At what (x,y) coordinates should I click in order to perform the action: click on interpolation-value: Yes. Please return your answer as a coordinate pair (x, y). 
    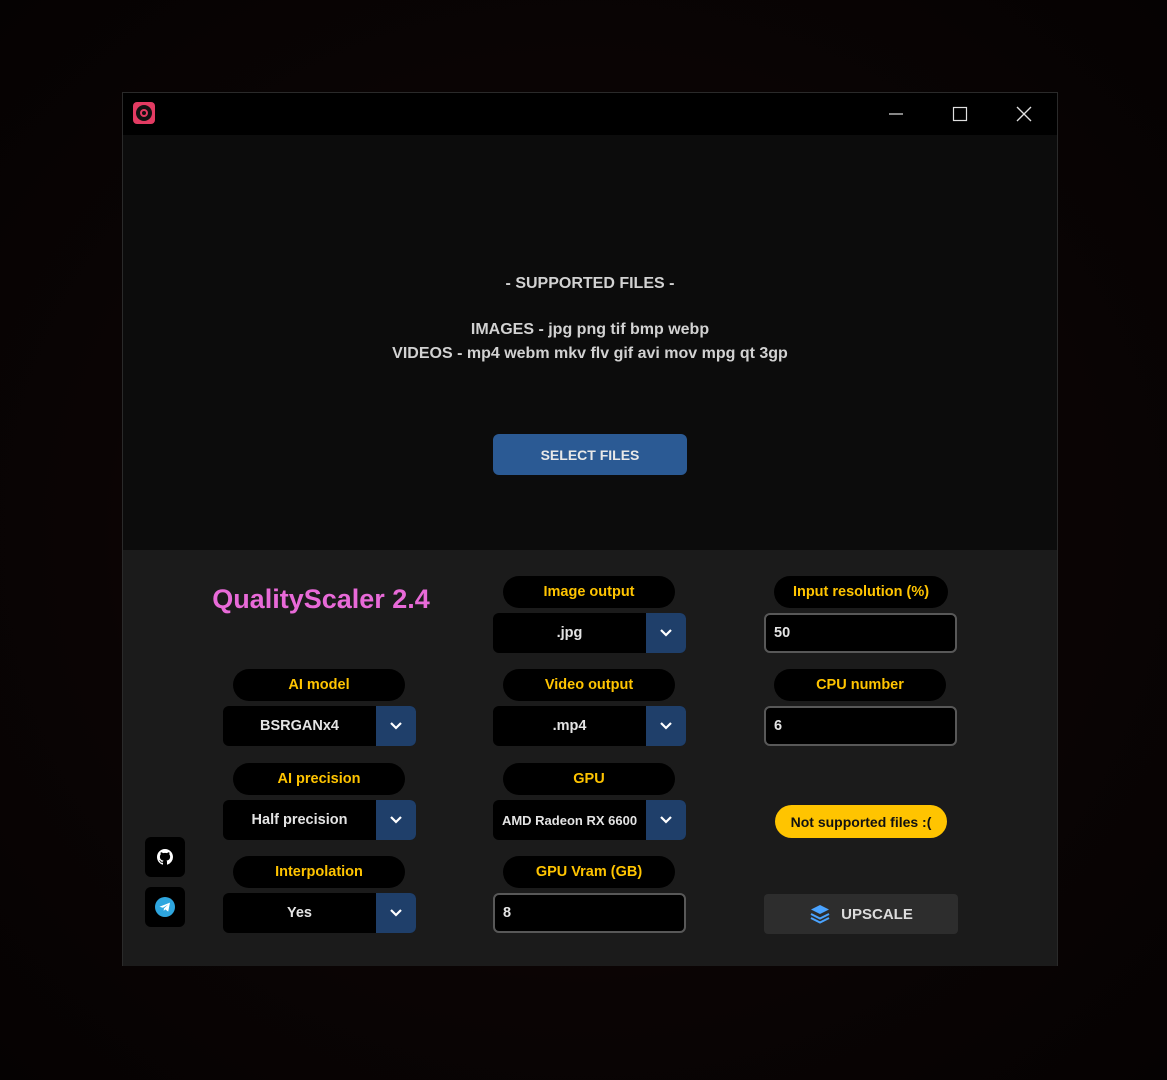
    Looking at the image, I should click on (299, 913).